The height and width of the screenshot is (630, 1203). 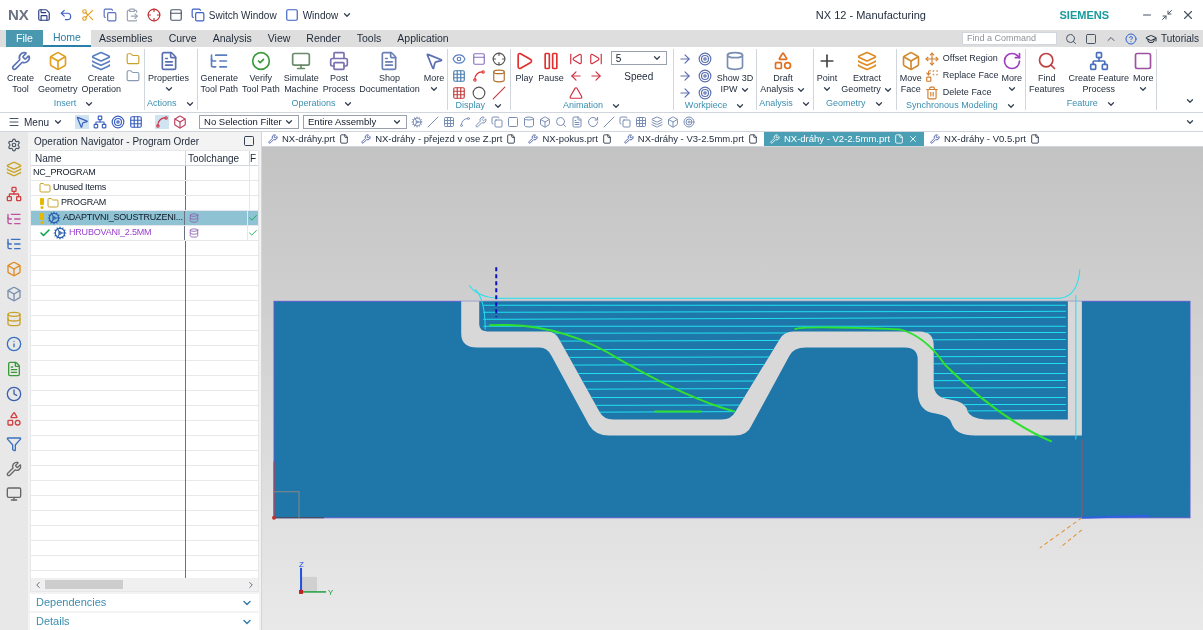 I want to click on paste-icon, so click(x=131, y=15).